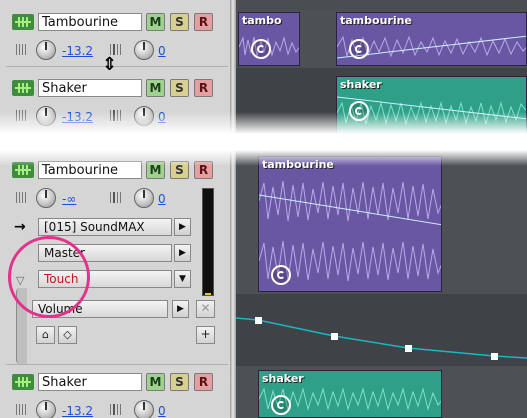 Image resolution: width=527 pixels, height=418 pixels. I want to click on clip-title: shaker, so click(361, 84).